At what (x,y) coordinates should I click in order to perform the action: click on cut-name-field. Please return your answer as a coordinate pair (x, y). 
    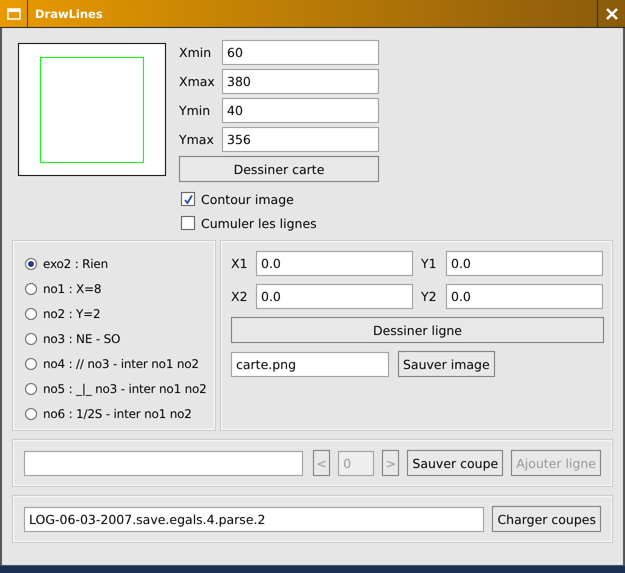
    Looking at the image, I should click on (164, 463).